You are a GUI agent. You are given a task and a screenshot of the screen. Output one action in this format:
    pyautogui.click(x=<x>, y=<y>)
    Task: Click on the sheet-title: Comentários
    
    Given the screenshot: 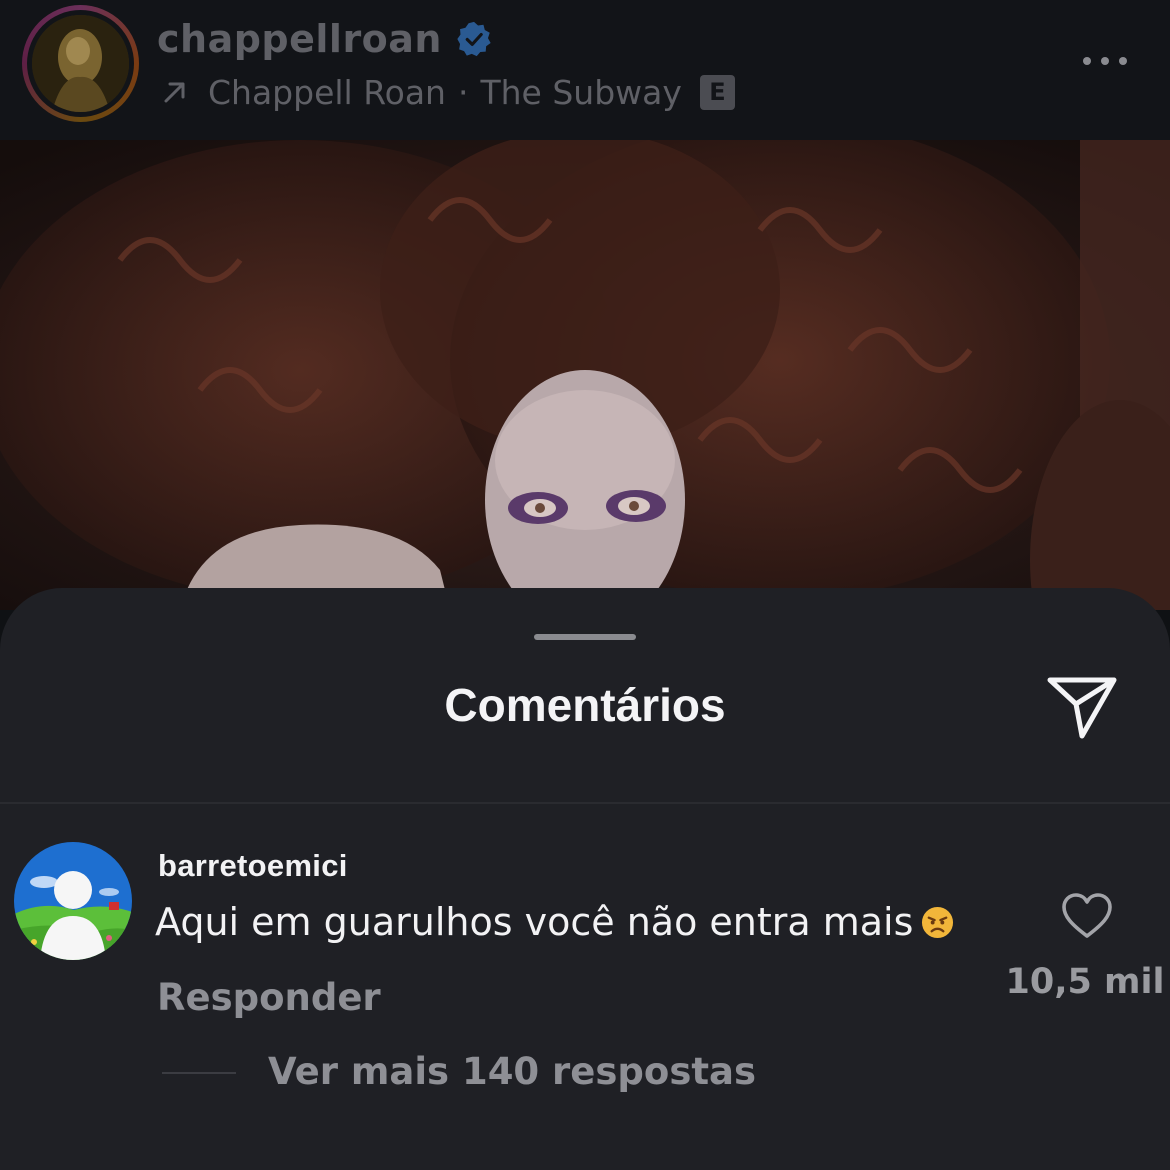 What is the action you would take?
    pyautogui.click(x=585, y=705)
    